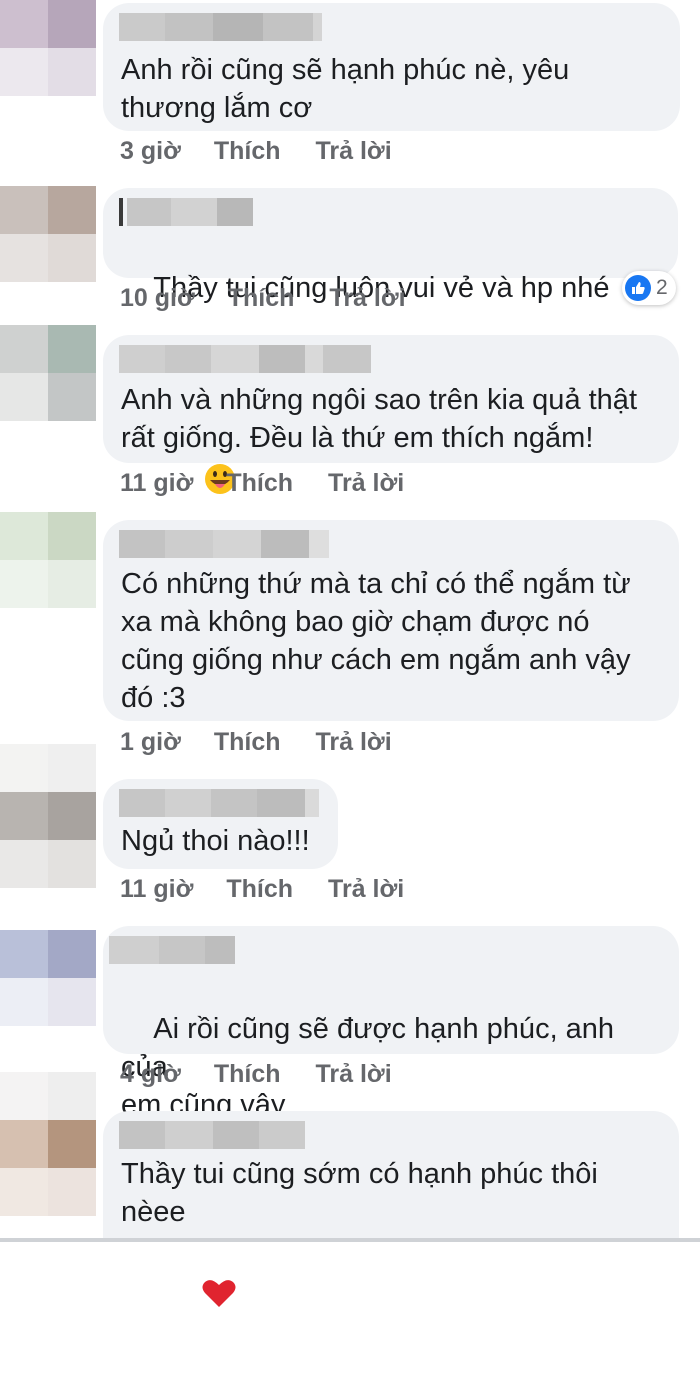  I want to click on bottom-divider, so click(350, 1240).